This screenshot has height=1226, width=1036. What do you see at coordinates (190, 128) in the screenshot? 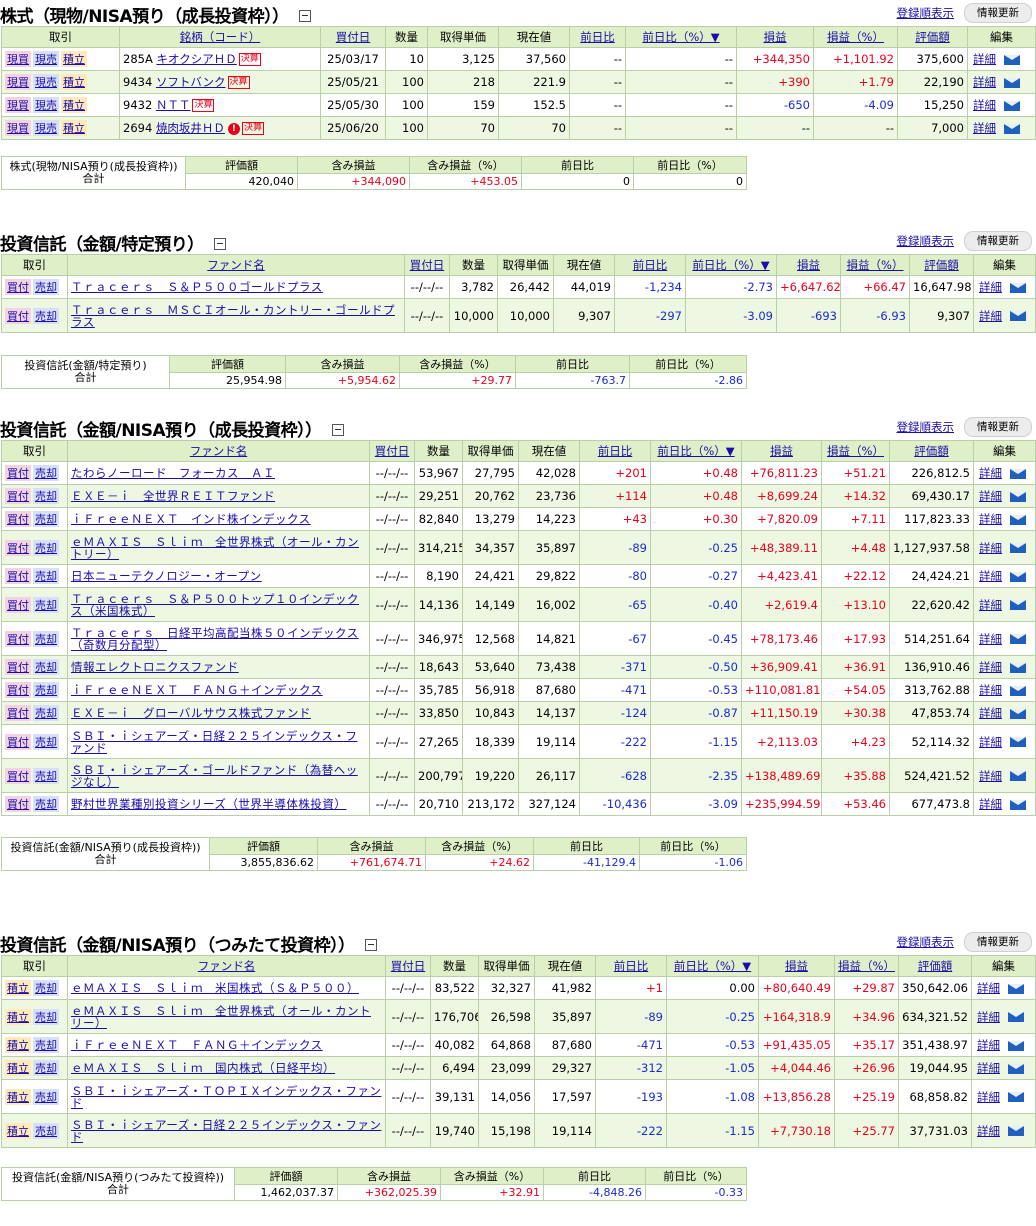
I see `stock-name-link: 焼肉坂井ＨＤ` at bounding box center [190, 128].